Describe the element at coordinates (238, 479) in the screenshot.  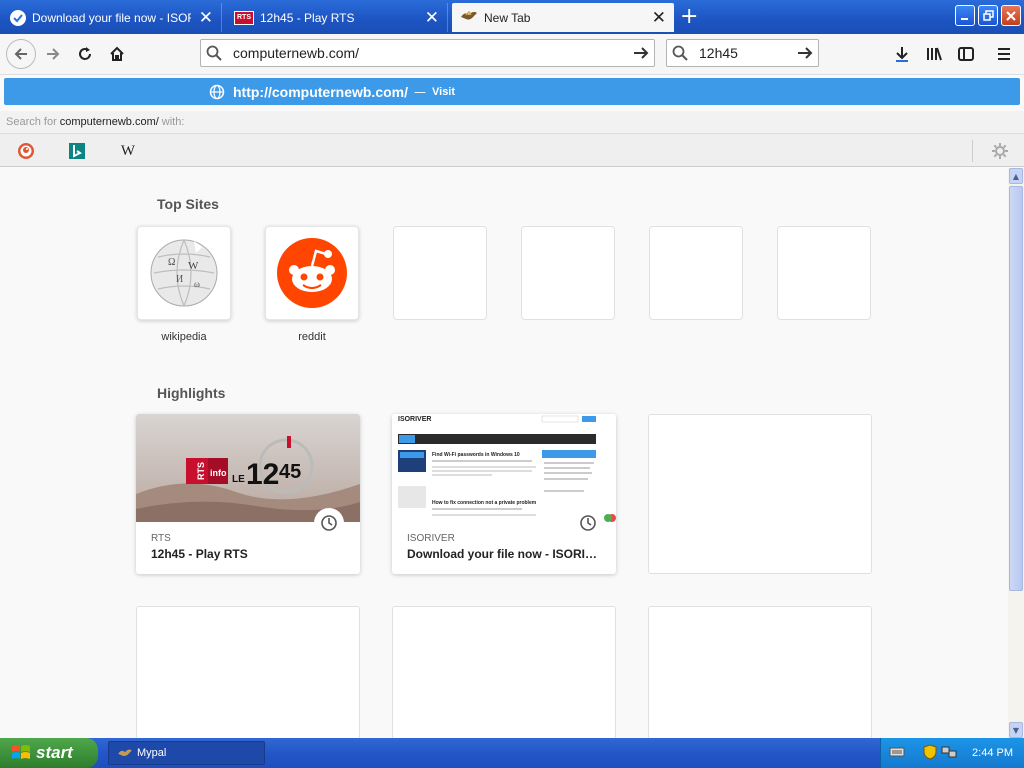
I see `svg-text: LE` at that location.